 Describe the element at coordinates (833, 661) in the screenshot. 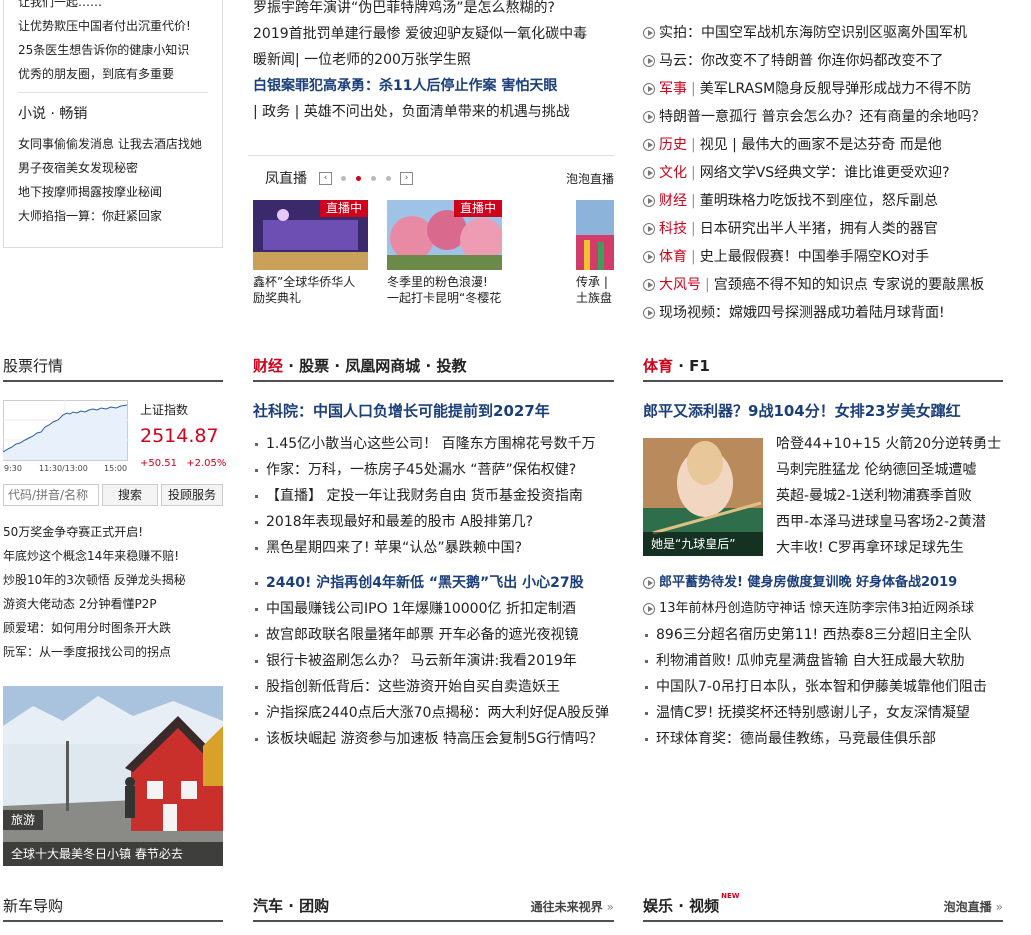

I see `news-item: 利物浦首败! 瓜帅克星满盘皆输 自大狂成最大软肋` at that location.